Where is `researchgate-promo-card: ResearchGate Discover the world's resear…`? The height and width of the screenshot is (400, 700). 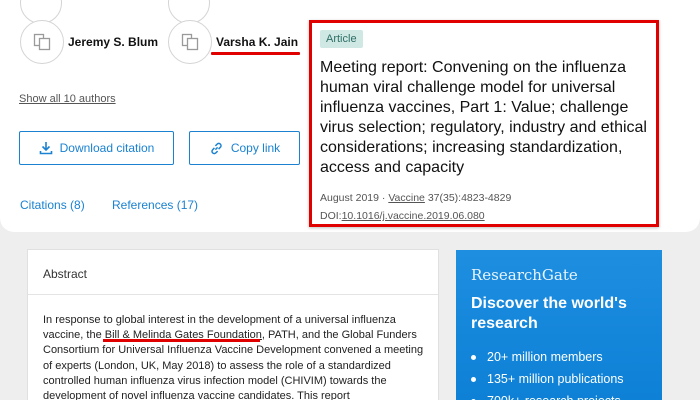 researchgate-promo-card: ResearchGate Discover the world's resear… is located at coordinates (559, 325).